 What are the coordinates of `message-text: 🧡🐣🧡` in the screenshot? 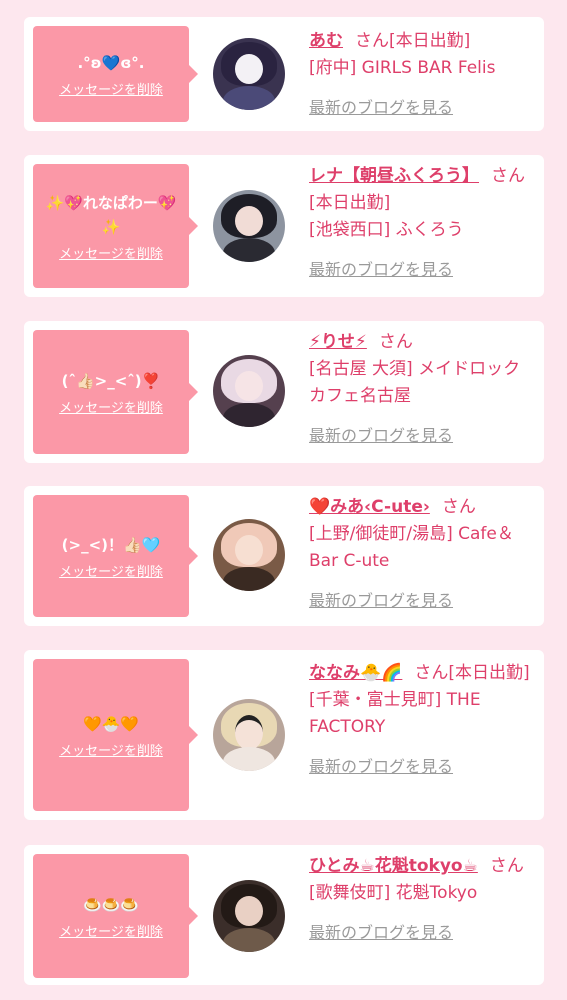 It's located at (111, 723).